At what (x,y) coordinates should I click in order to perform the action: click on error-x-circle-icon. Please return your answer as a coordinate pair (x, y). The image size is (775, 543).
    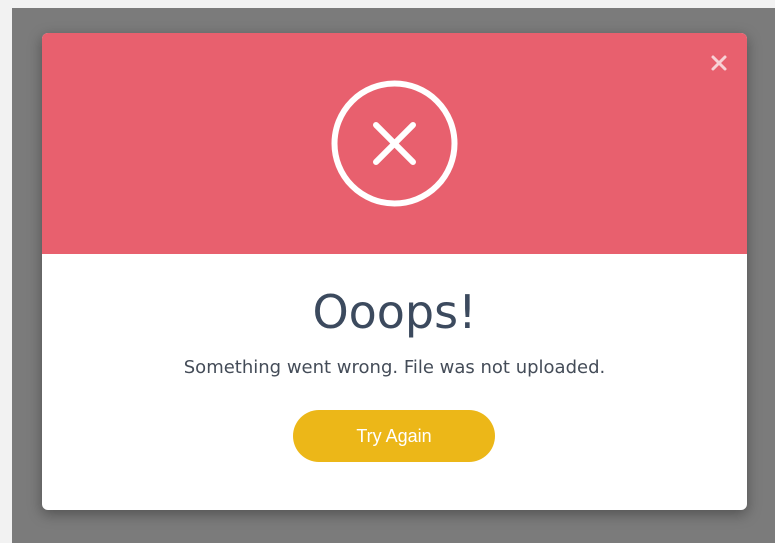
    Looking at the image, I should click on (394, 143).